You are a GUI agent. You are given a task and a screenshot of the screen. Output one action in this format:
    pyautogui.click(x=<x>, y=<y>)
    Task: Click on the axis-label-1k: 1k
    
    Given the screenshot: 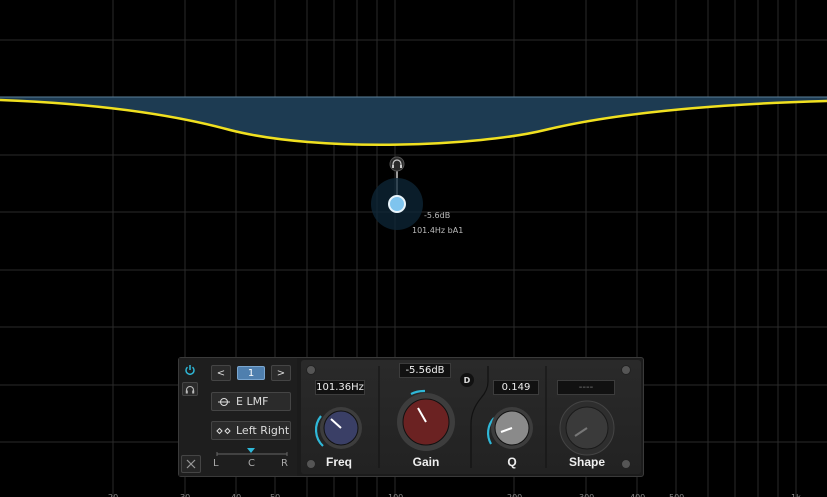 What is the action you would take?
    pyautogui.click(x=796, y=495)
    